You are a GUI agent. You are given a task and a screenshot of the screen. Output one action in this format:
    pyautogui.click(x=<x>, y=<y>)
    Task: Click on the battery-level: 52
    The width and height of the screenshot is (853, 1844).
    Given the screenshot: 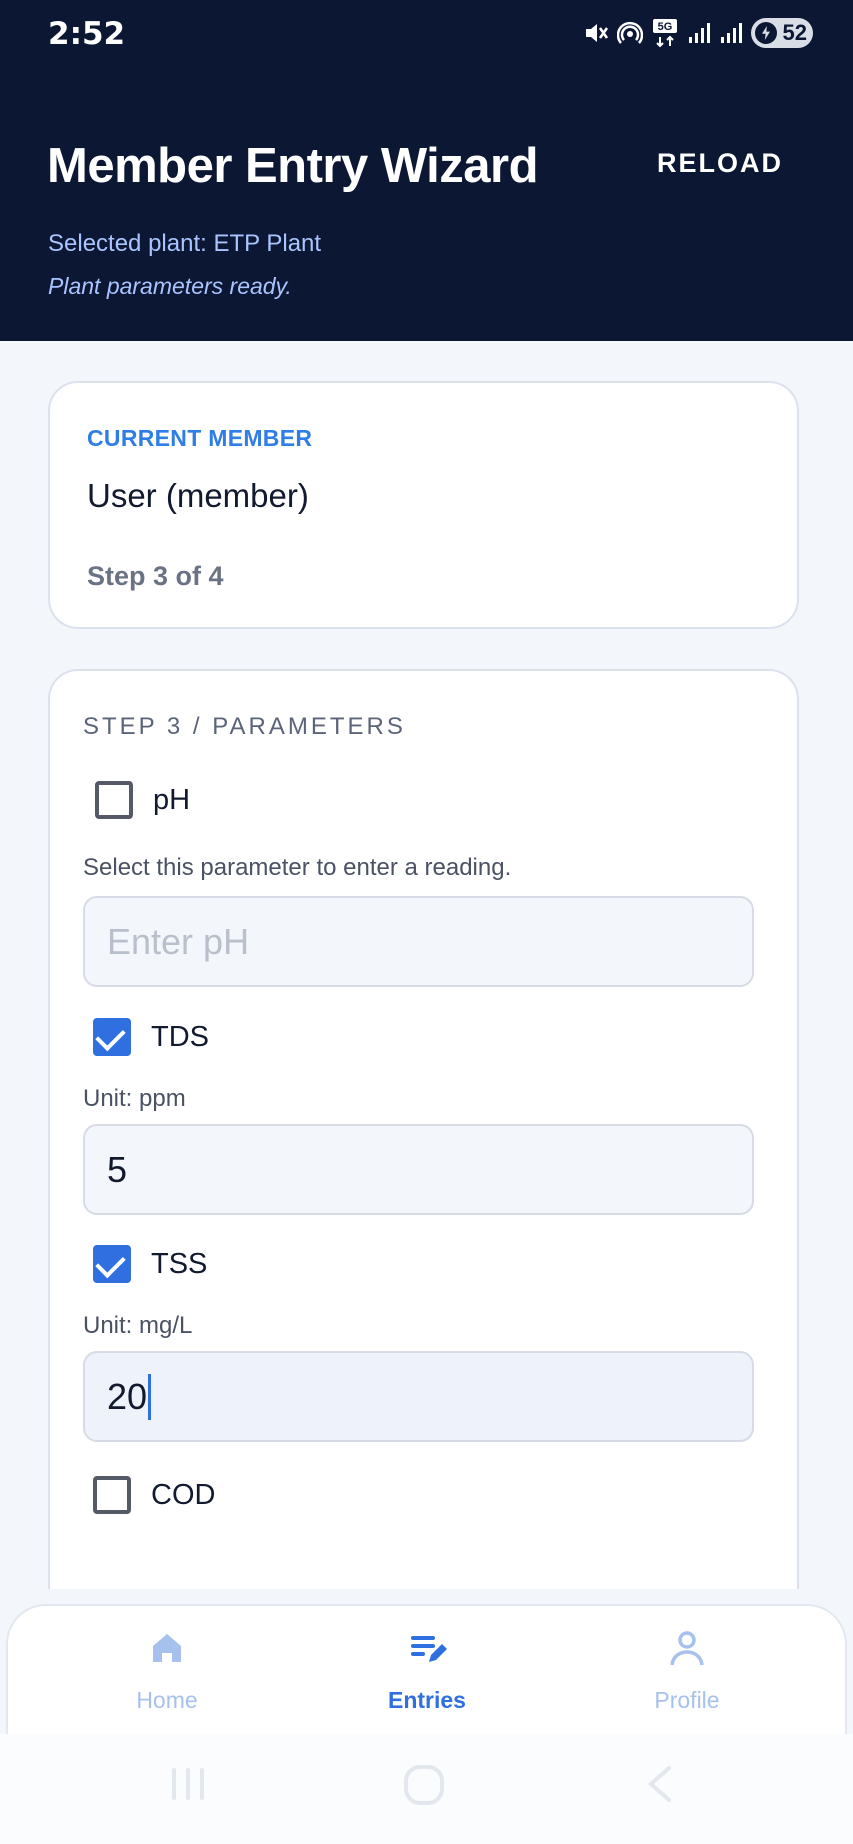 What is the action you would take?
    pyautogui.click(x=794, y=32)
    